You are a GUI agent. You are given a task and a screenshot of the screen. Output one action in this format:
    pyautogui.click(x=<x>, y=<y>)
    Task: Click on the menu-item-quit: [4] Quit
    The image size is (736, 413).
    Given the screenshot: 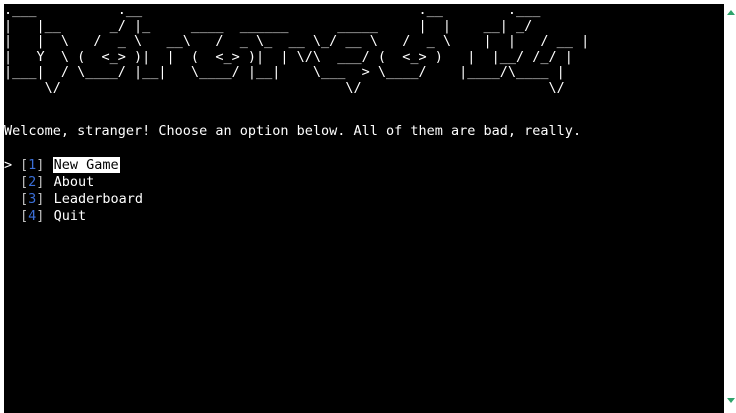 What is the action you would take?
    pyautogui.click(x=74, y=216)
    